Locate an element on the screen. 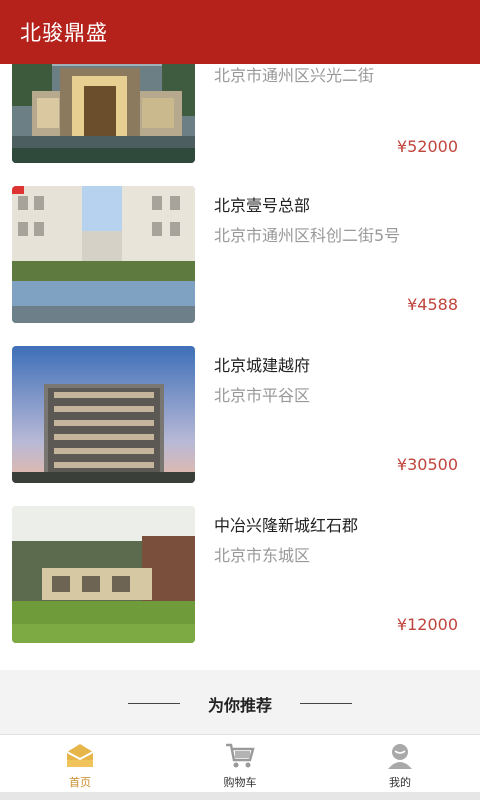 The width and height of the screenshot is (480, 800). tab-label: 我的 is located at coordinates (400, 782).